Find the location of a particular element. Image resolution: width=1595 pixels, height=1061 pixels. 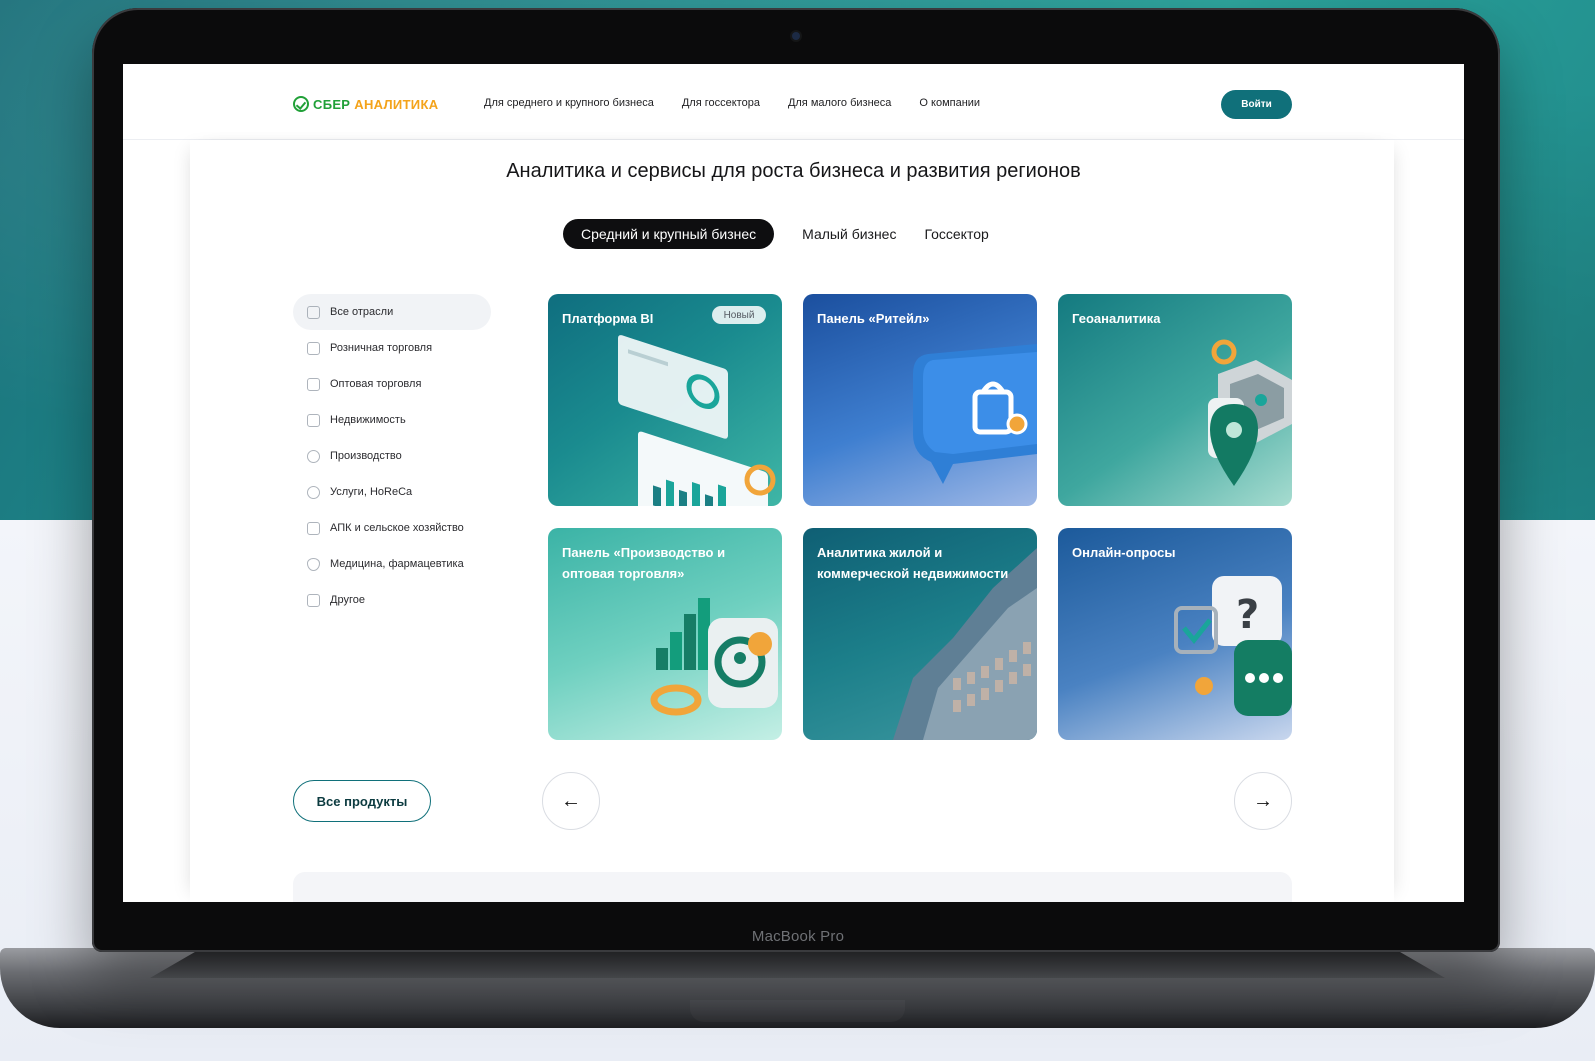

card-title: Панель «Ритейл» is located at coordinates (873, 318).